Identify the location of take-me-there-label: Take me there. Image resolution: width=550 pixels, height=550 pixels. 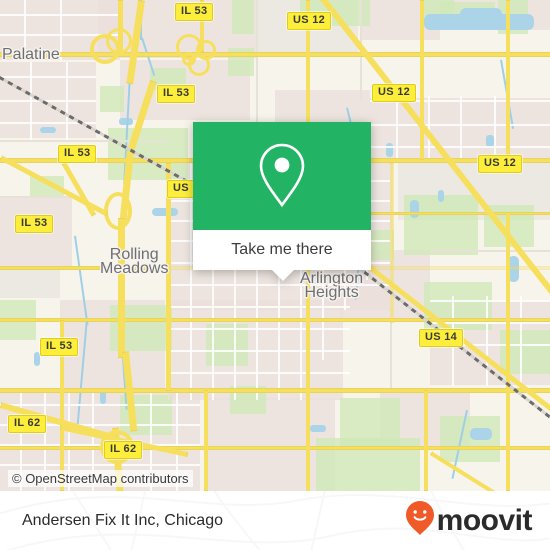
(282, 249).